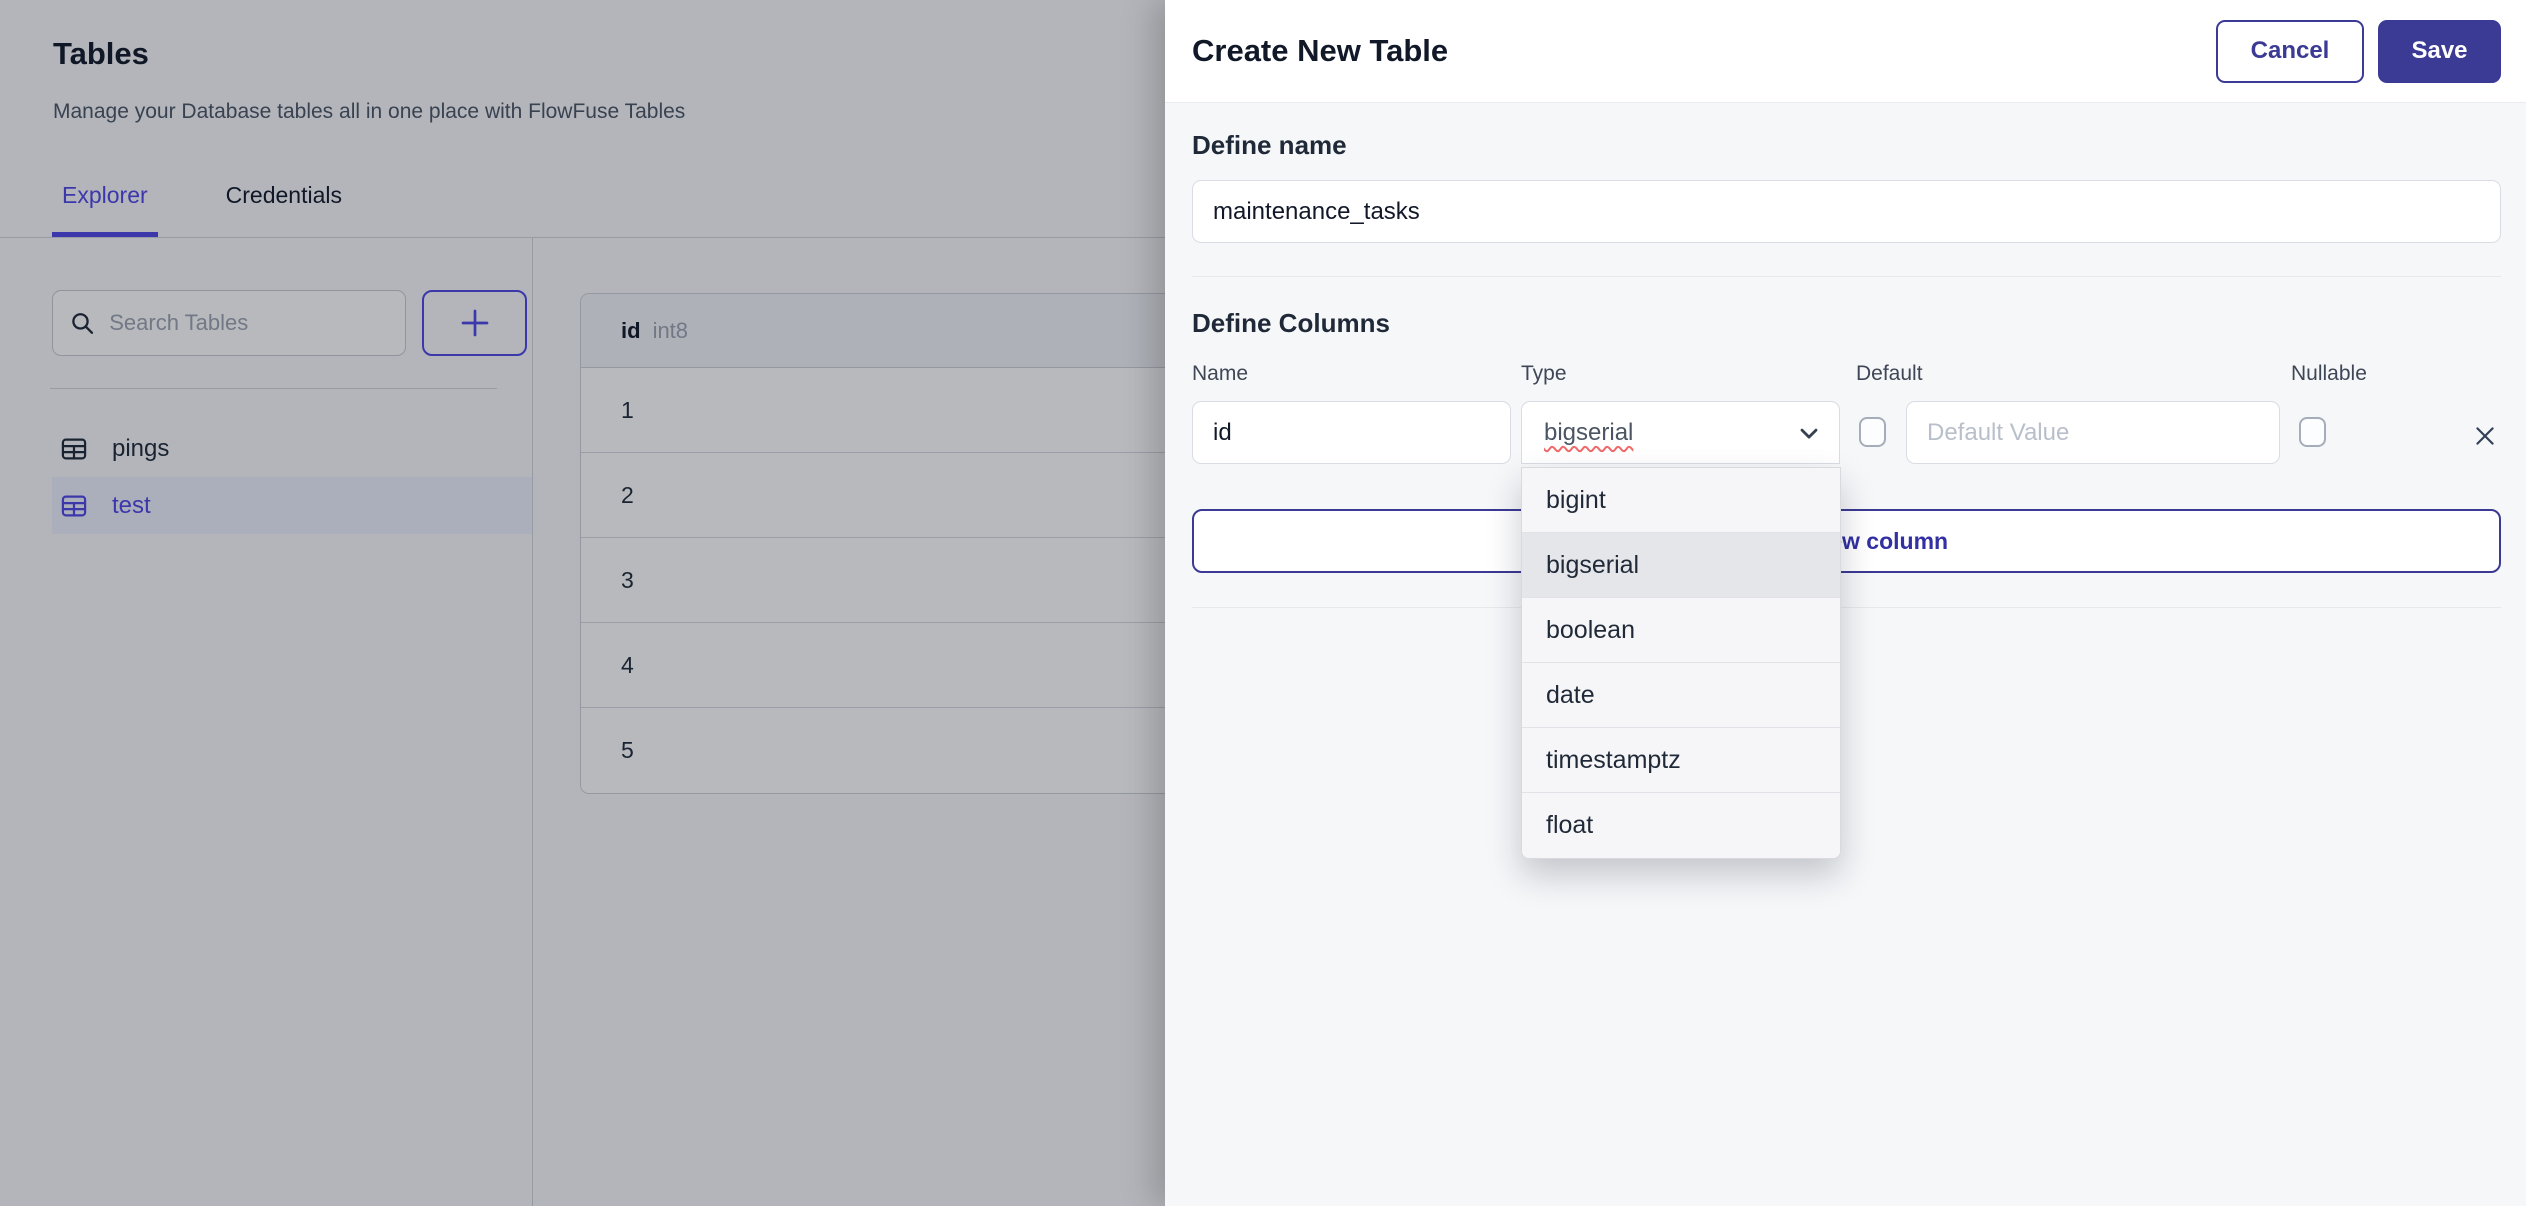 The image size is (2526, 1206). I want to click on type-option-bigint: bigint, so click(1681, 500).